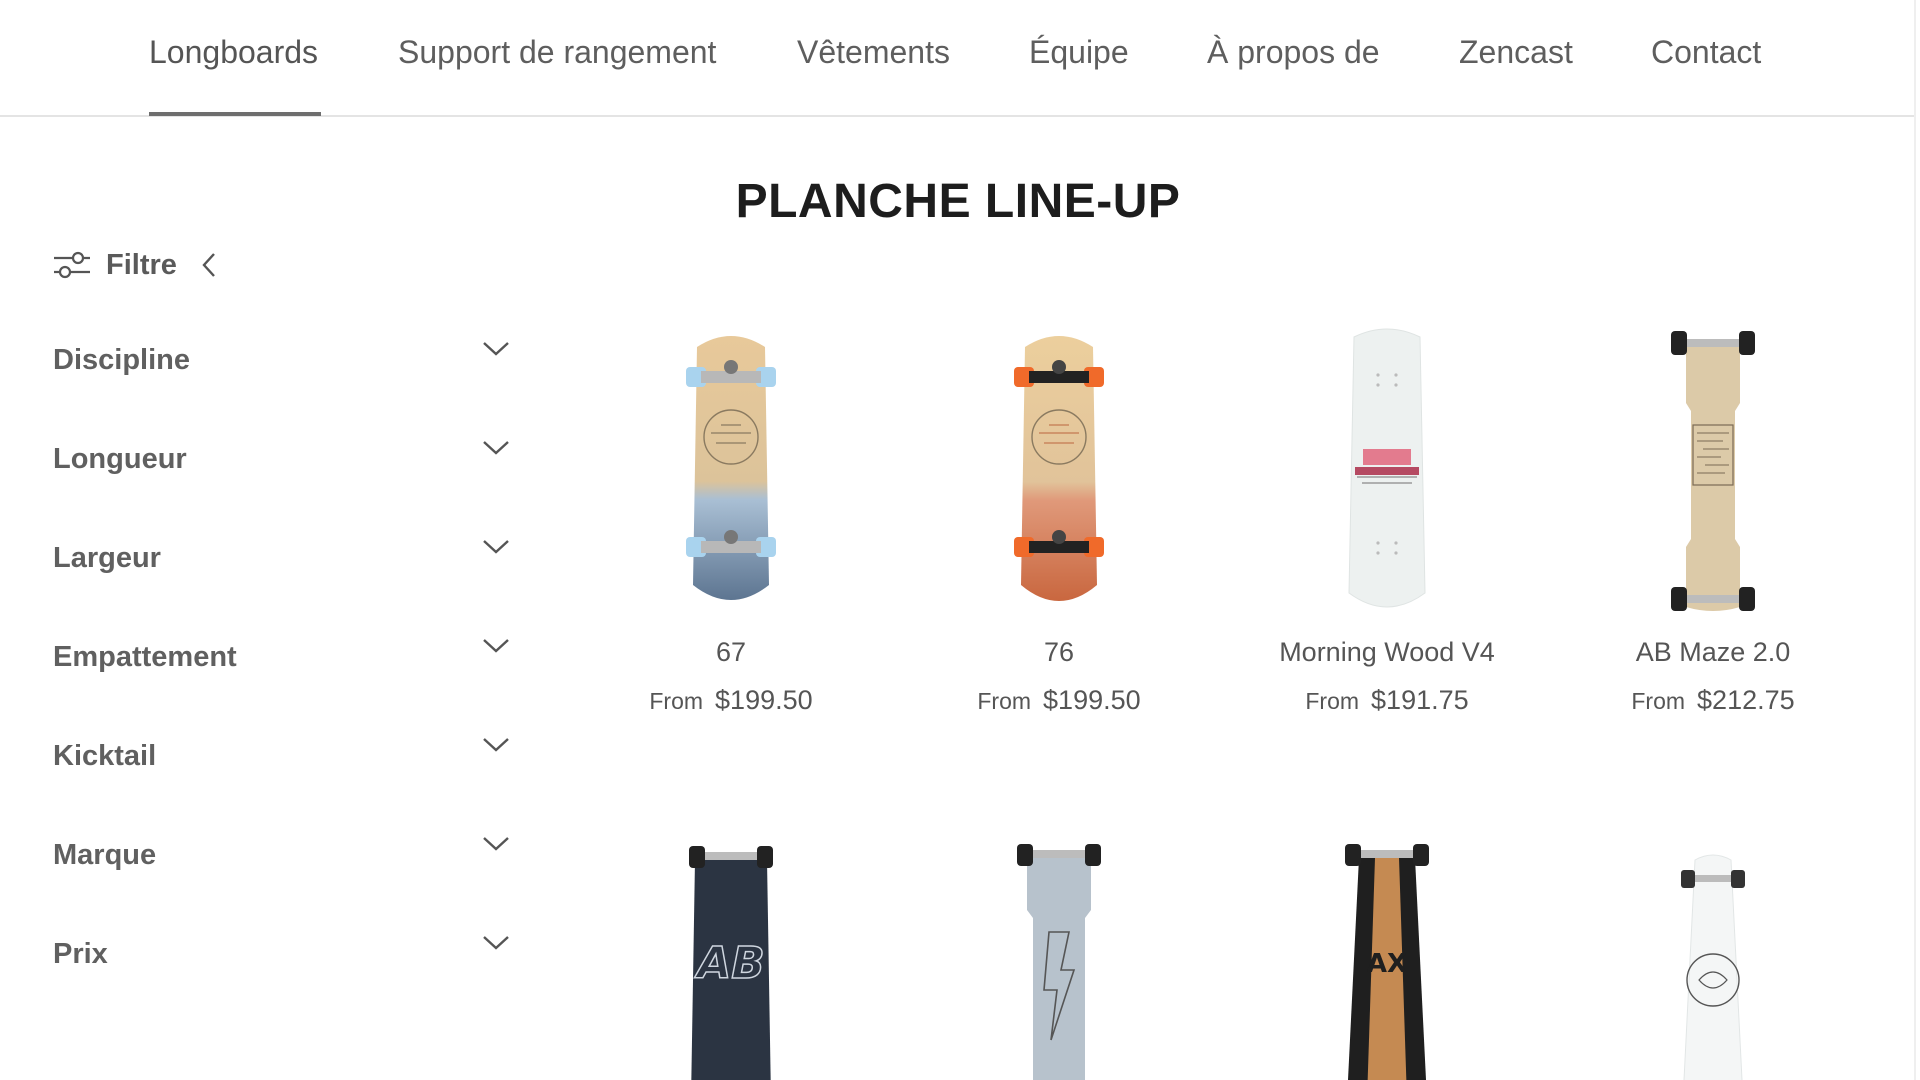 This screenshot has height=1080, width=1920. Describe the element at coordinates (282, 559) in the screenshot. I see `facet-largeur: Largeur` at that location.